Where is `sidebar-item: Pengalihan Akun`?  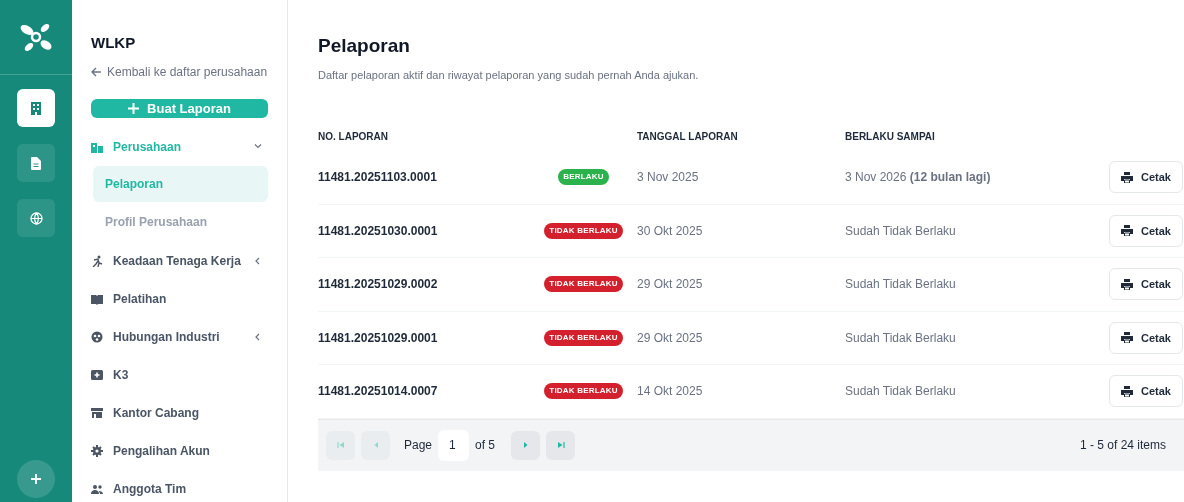
sidebar-item: Pengalihan Akun is located at coordinates (179, 451).